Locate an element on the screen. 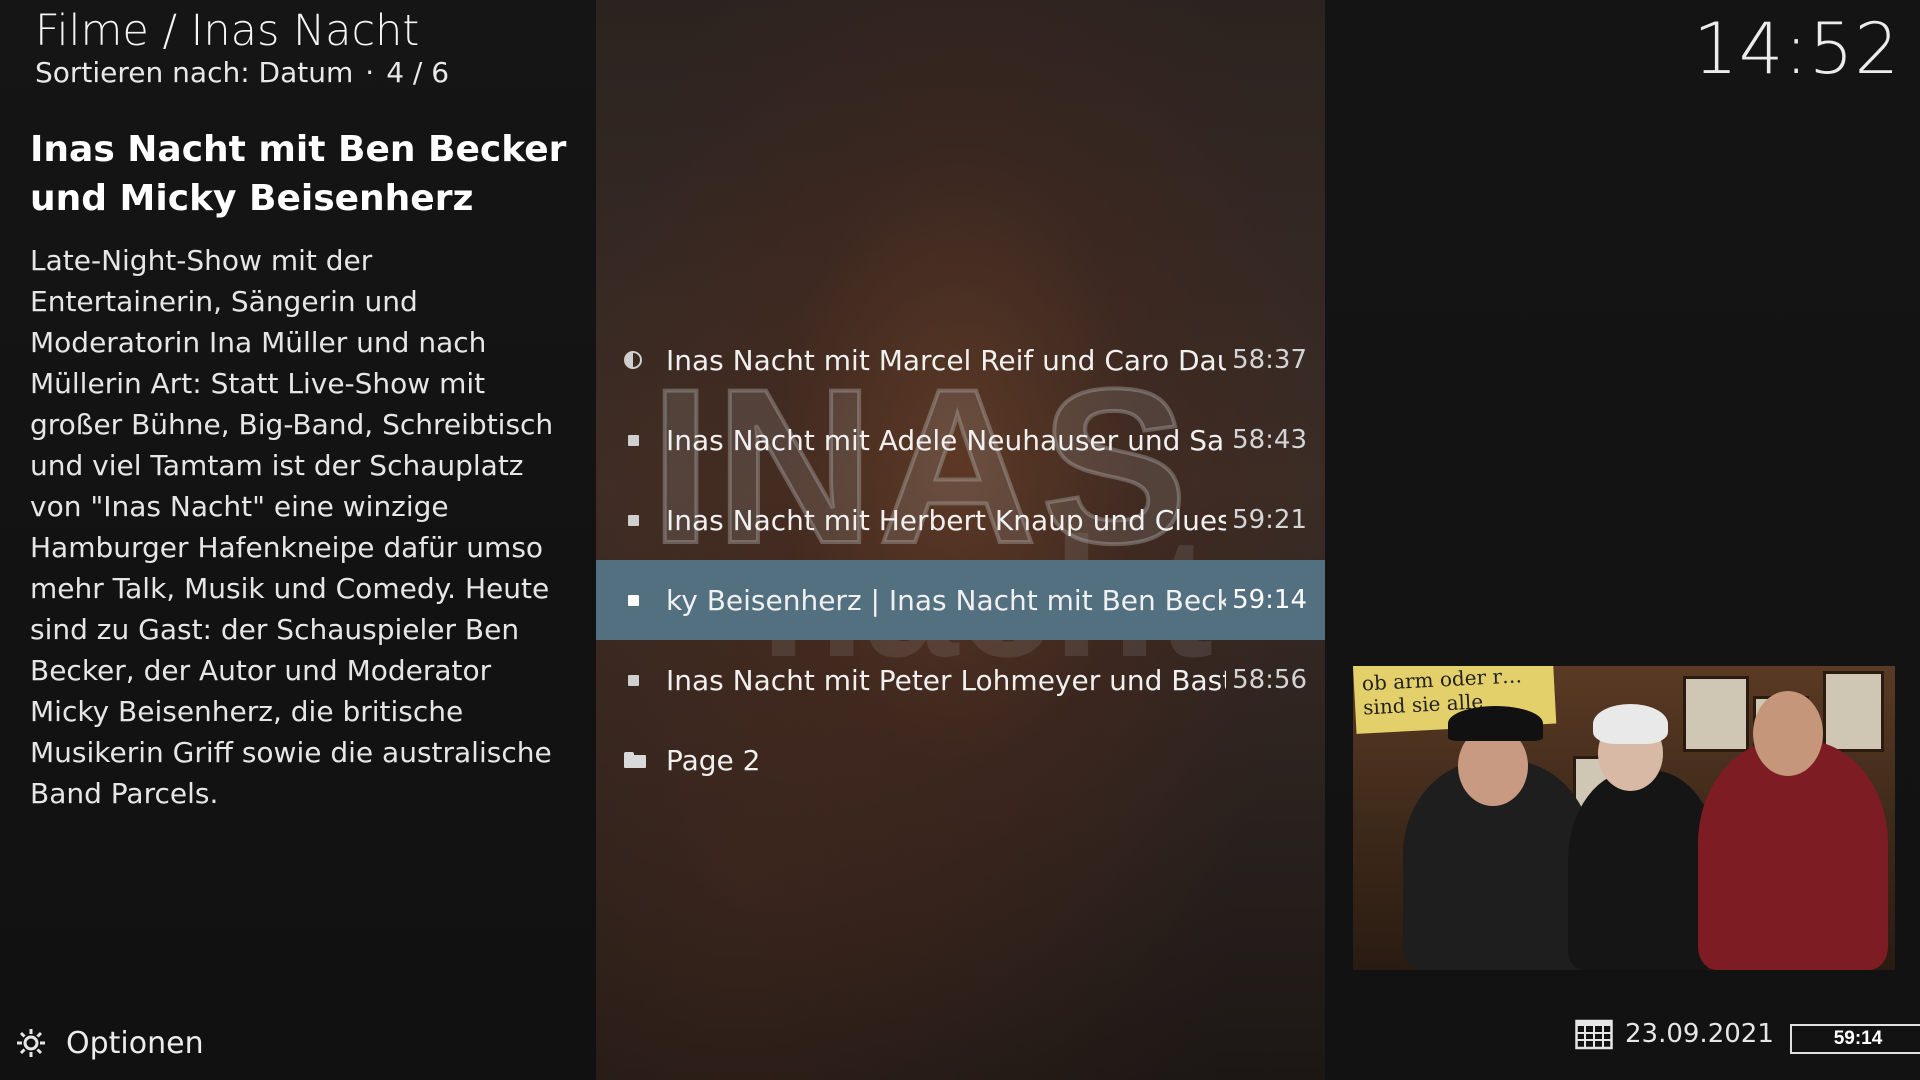  date-text: 23.09.2021 is located at coordinates (1699, 1034).